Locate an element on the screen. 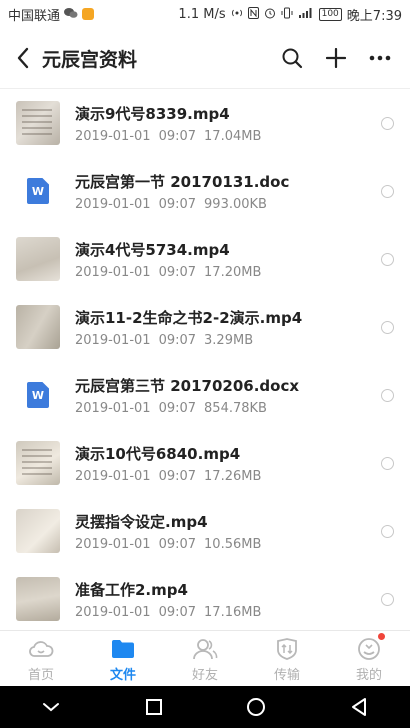 Image resolution: width=410 pixels, height=728 pixels. nav-back-button is located at coordinates (359, 707).